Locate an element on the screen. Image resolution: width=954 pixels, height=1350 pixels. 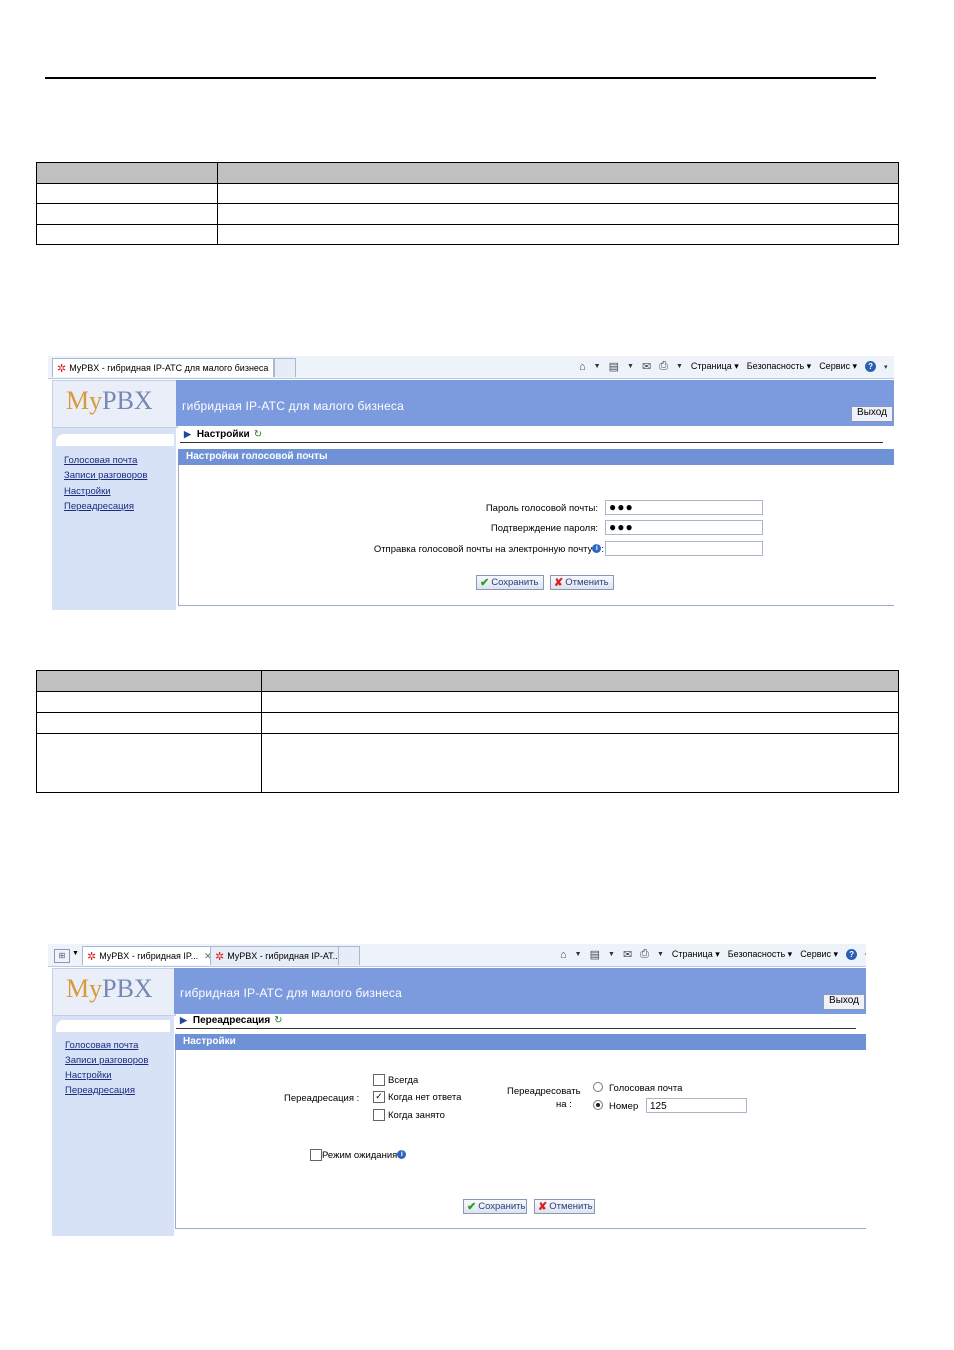
email-field is located at coordinates (684, 548).